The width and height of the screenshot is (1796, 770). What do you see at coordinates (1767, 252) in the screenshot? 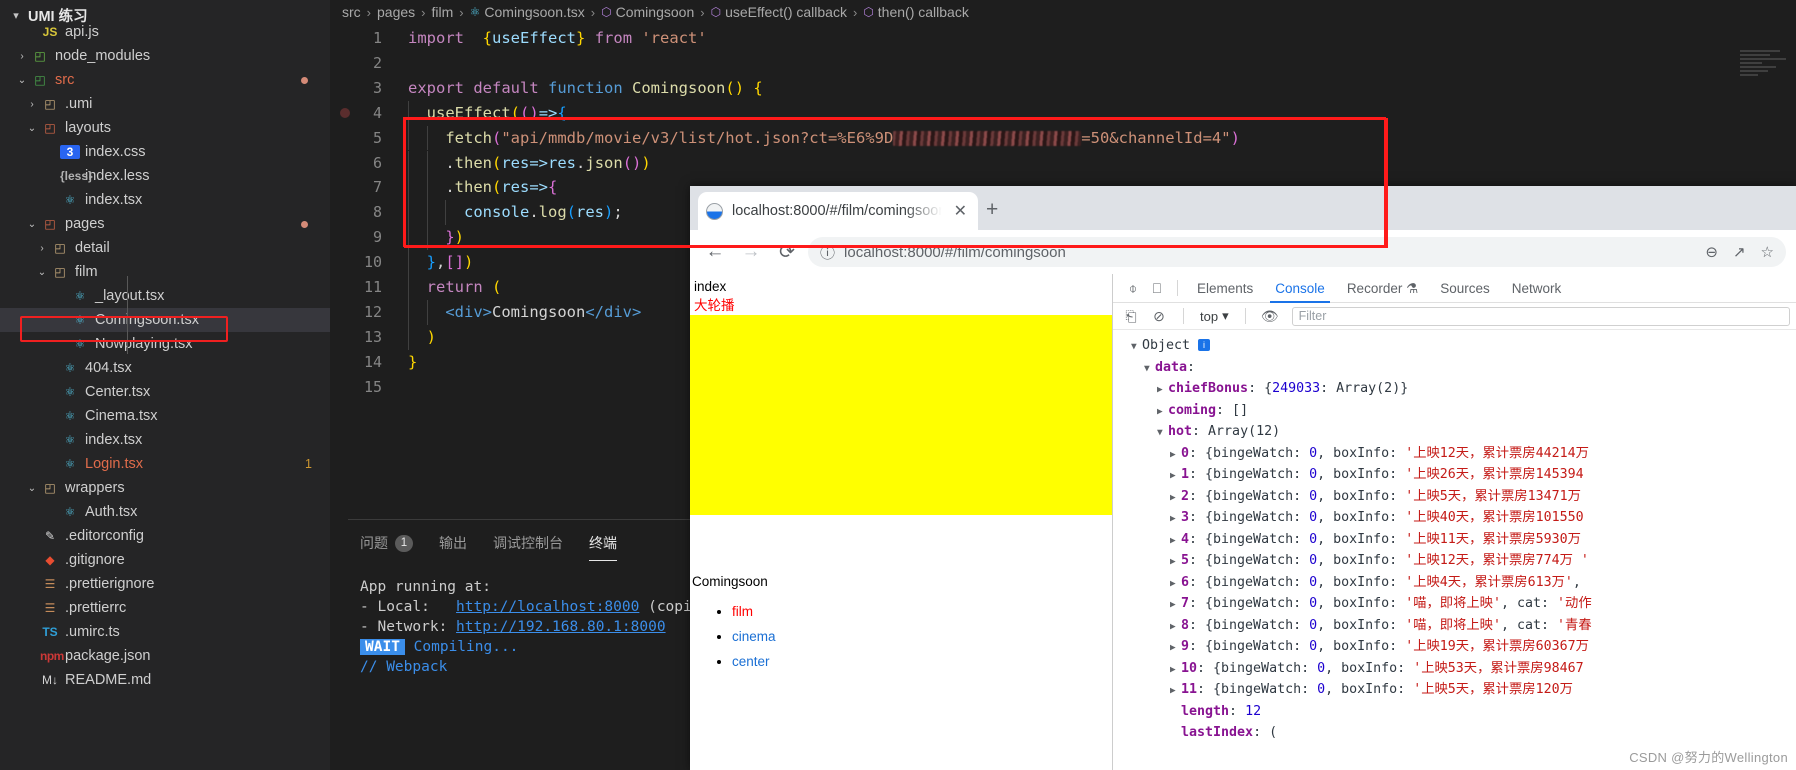
I see `bookmark-star-icon: ☆` at bounding box center [1767, 252].